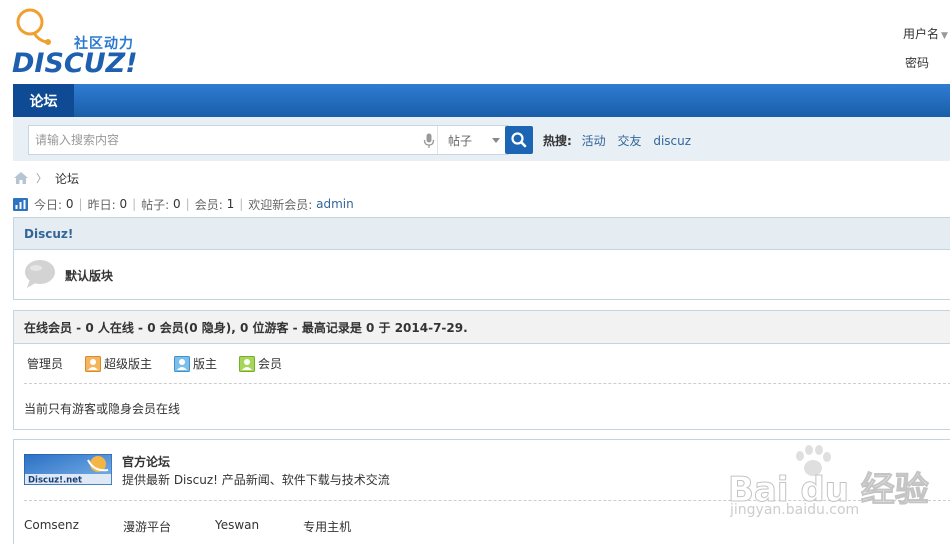 Image resolution: width=950 pixels, height=544 pixels. What do you see at coordinates (118, 363) in the screenshot?
I see `legend-super-moderator: 超级版主` at bounding box center [118, 363].